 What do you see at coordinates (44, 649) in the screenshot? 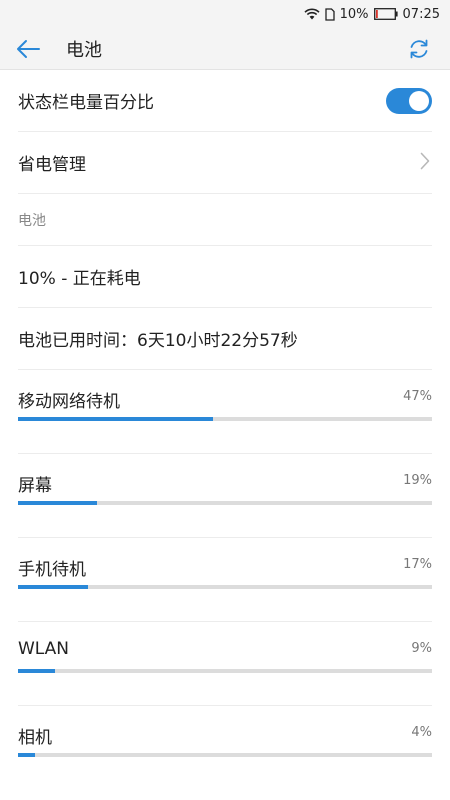
I see `usage-item-name: WLAN` at bounding box center [44, 649].